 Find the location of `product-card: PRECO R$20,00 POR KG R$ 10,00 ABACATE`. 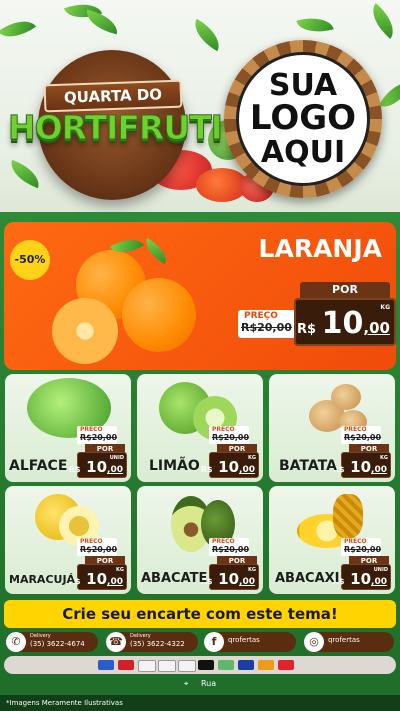

product-card: PRECO R$20,00 POR KG R$ 10,00 ABACATE is located at coordinates (200, 540).